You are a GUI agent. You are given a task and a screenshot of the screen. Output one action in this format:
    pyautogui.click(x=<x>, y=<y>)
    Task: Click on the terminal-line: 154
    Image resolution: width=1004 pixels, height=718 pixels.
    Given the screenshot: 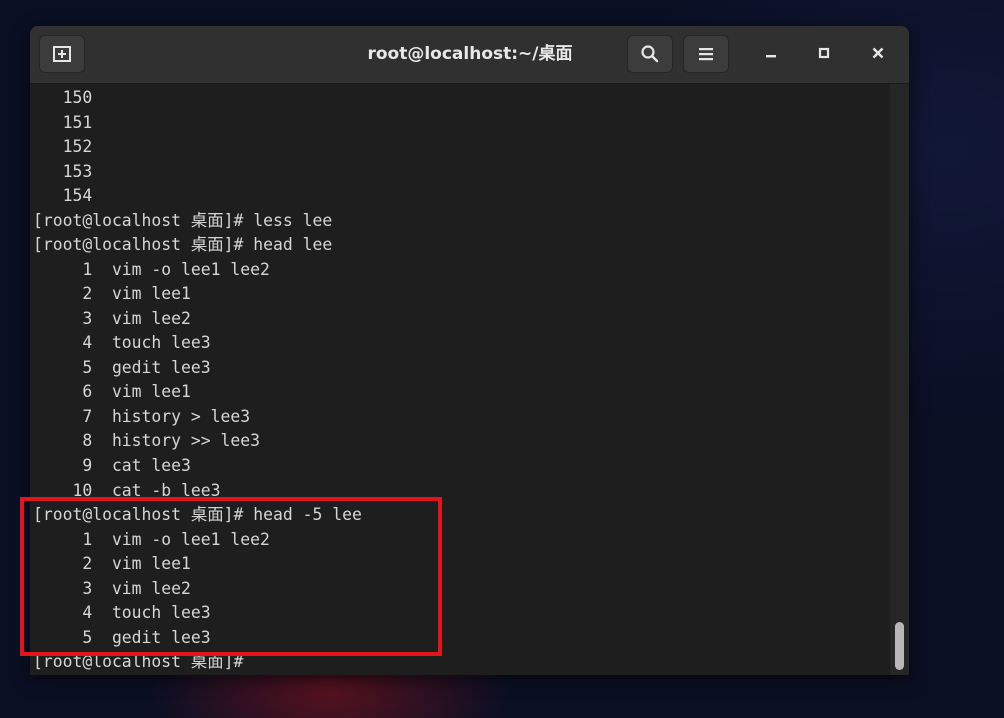 What is the action you would take?
    pyautogui.click(x=63, y=195)
    